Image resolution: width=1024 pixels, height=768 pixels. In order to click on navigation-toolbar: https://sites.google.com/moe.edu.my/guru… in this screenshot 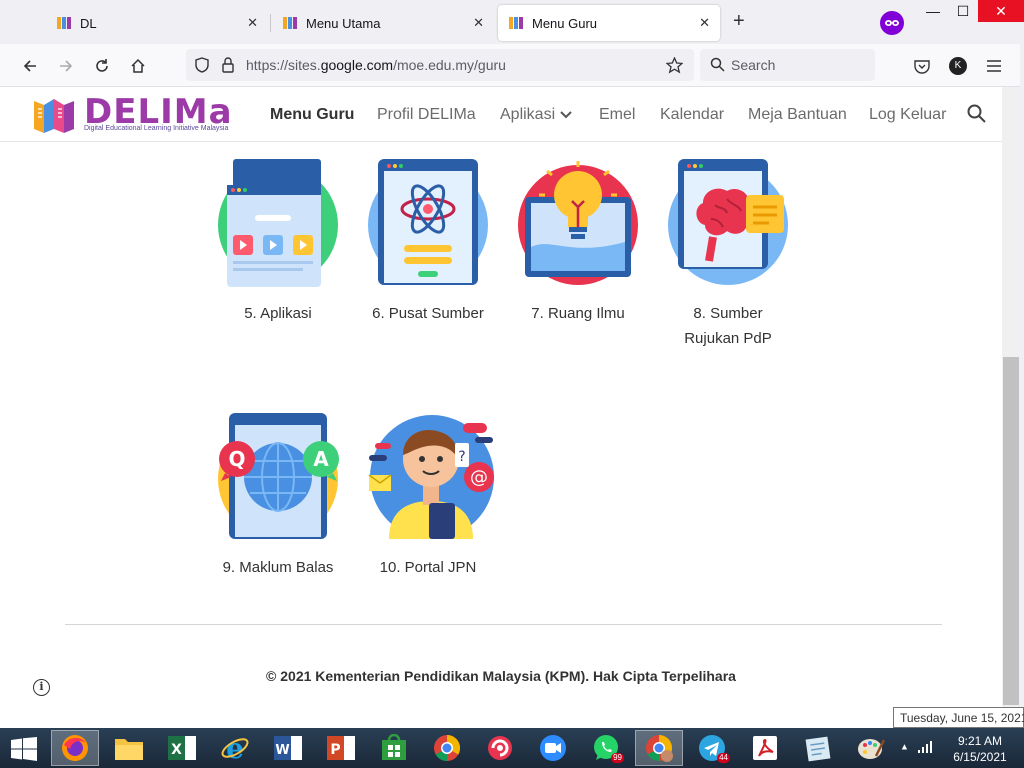, I will do `click(512, 65)`.